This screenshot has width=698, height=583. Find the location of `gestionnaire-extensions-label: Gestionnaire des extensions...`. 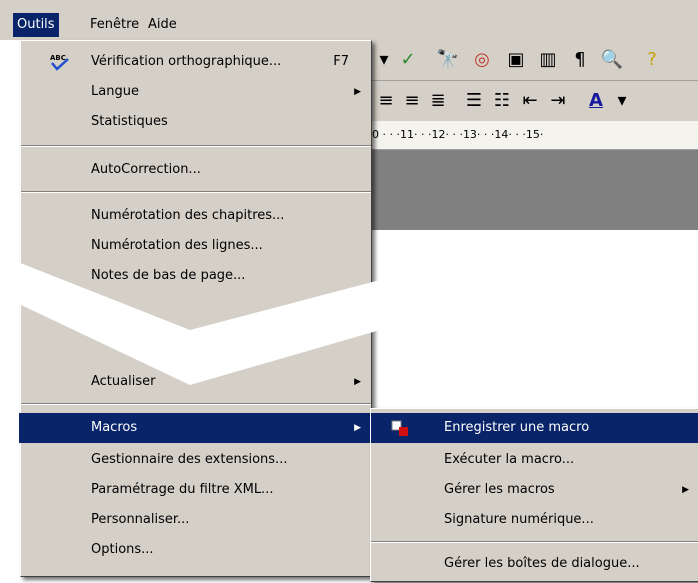

gestionnaire-extensions-label: Gestionnaire des extensions... is located at coordinates (189, 459).